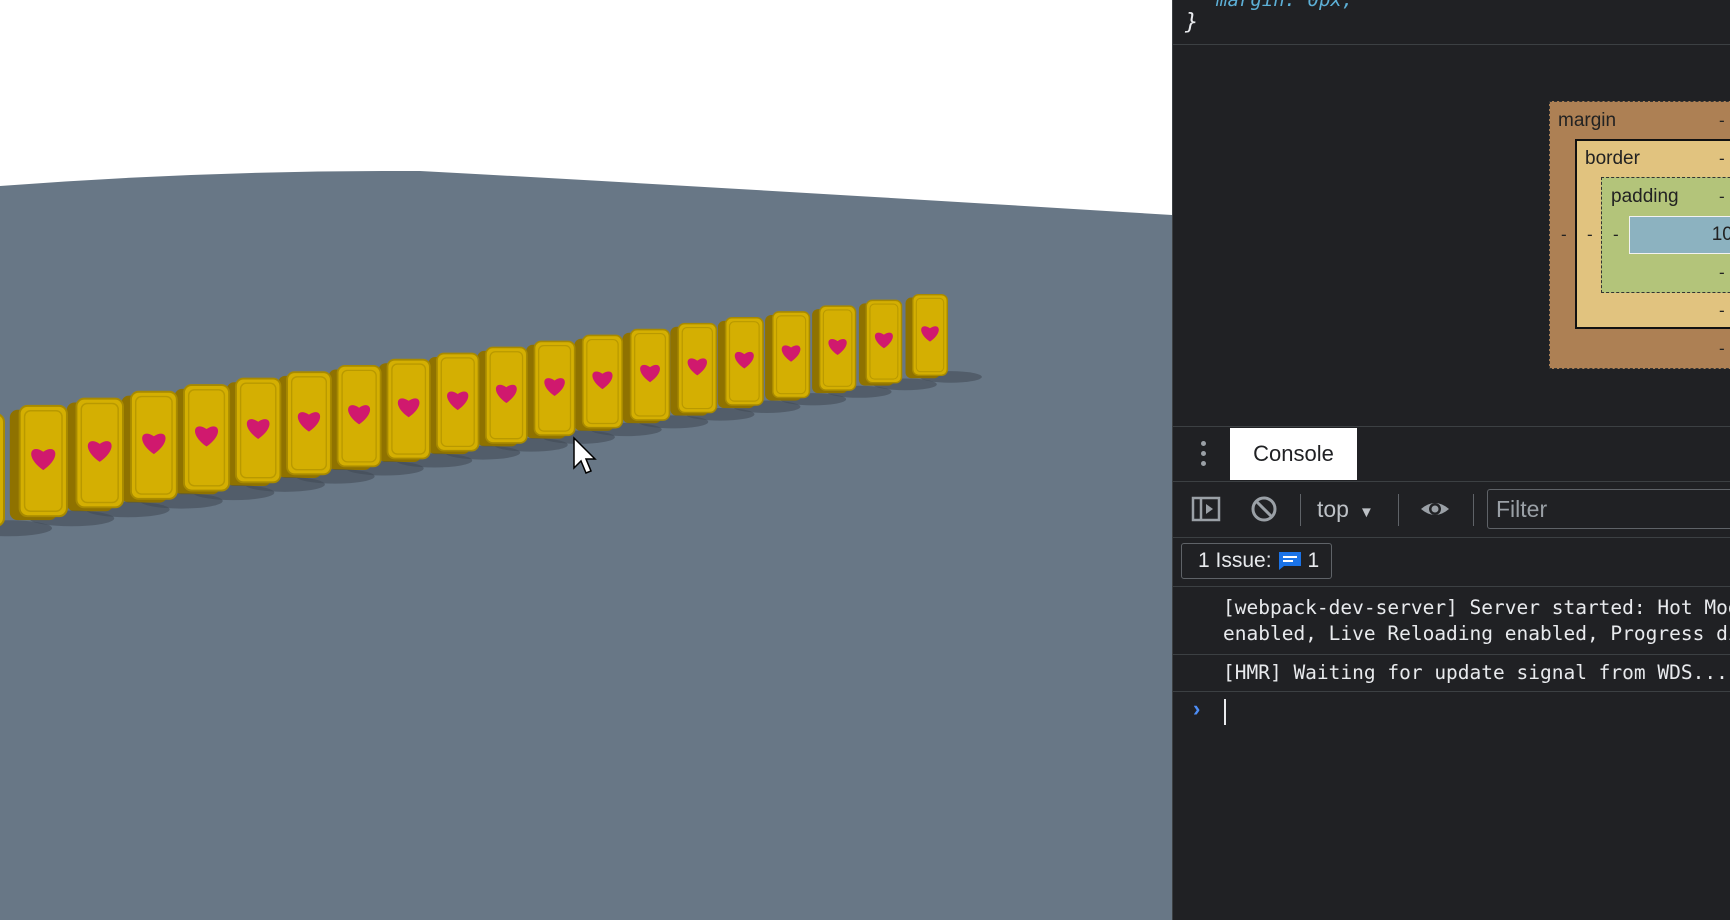  I want to click on margin-top-value: -, so click(1722, 121).